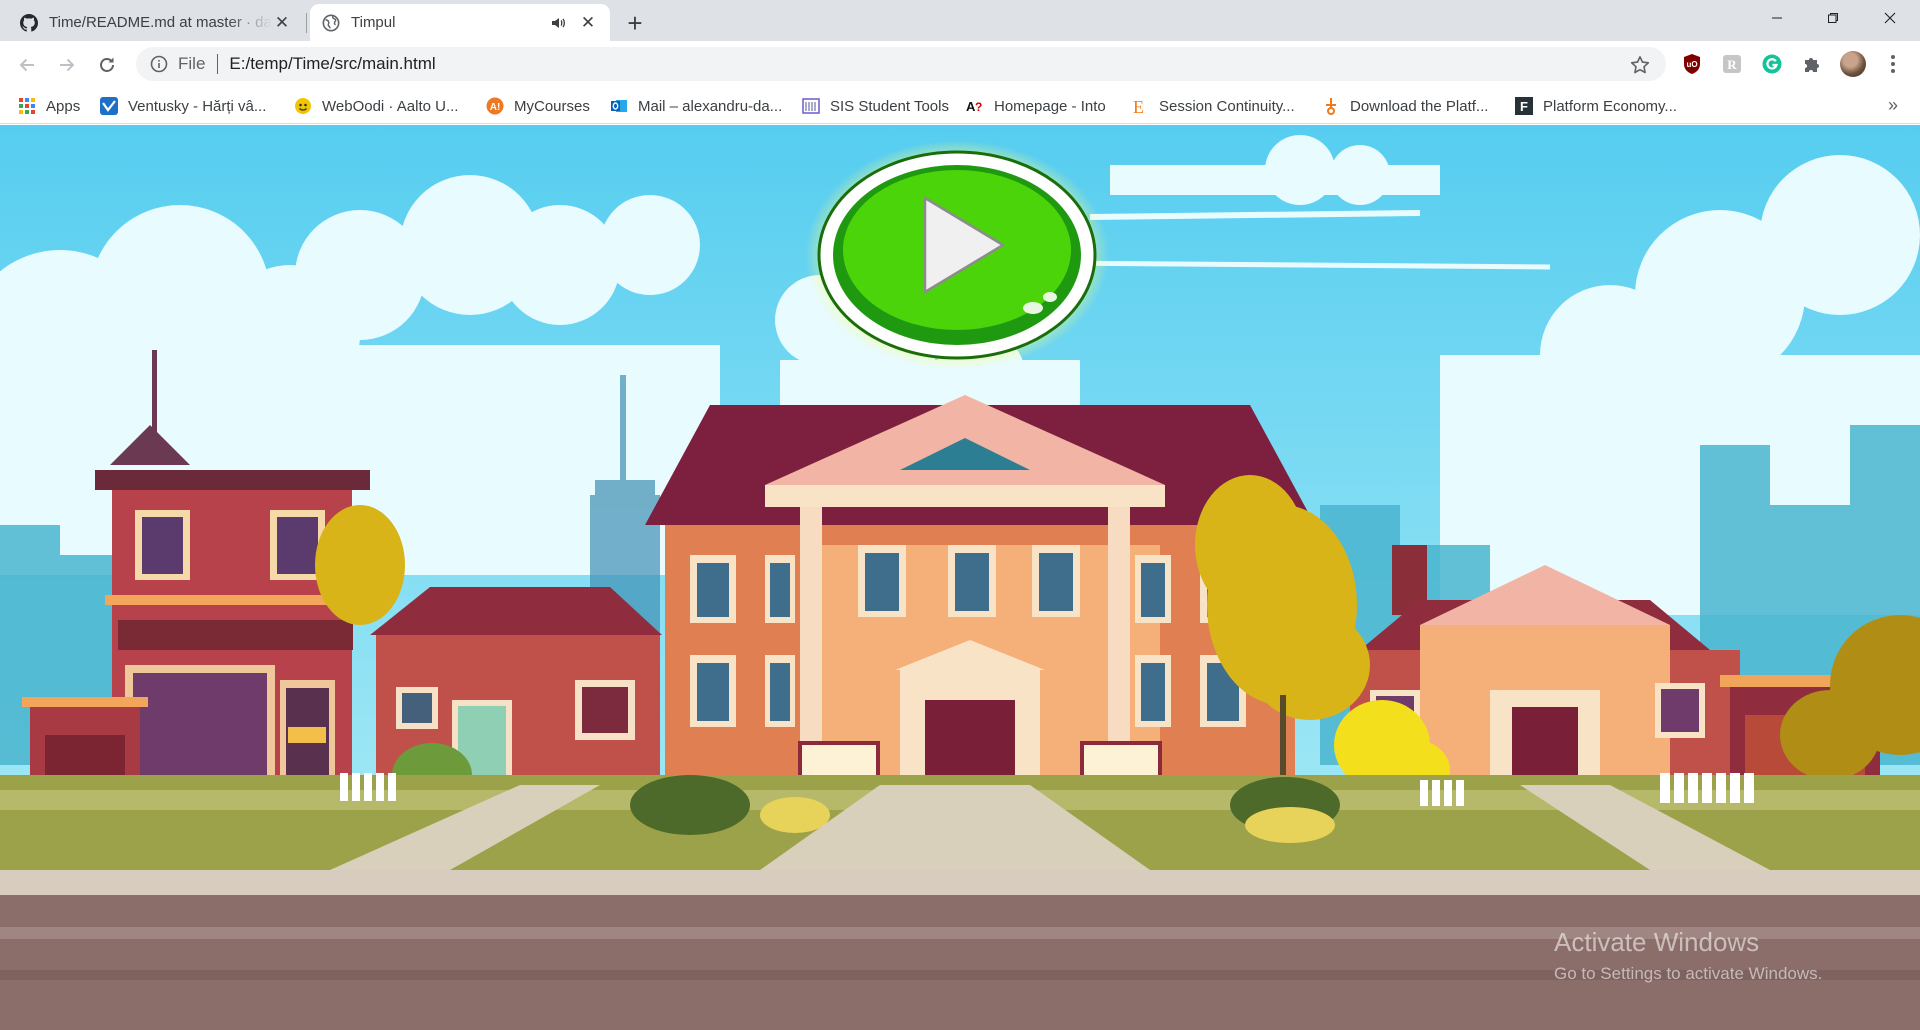 This screenshot has width=1920, height=1030. Describe the element at coordinates (811, 106) in the screenshot. I see `sis-icon` at that location.